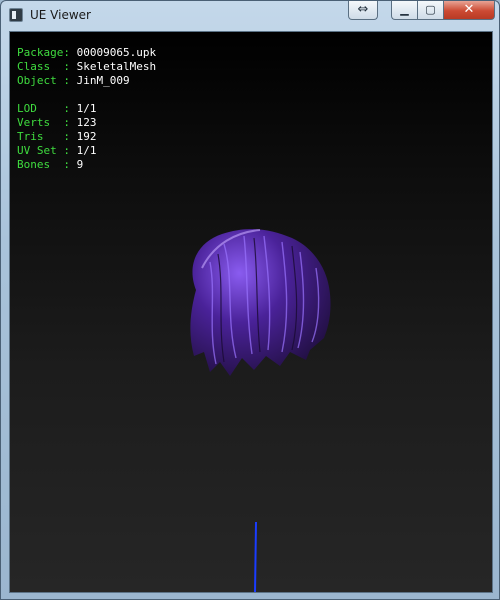  I want to click on lod-label: LOD :, so click(43, 108).